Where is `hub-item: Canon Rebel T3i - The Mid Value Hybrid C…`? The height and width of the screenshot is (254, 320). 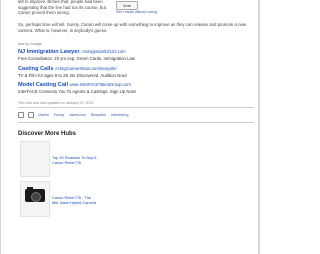 hub-item: Canon Rebel T3i - The Mid Value Hybrid C… is located at coordinates (131, 199).